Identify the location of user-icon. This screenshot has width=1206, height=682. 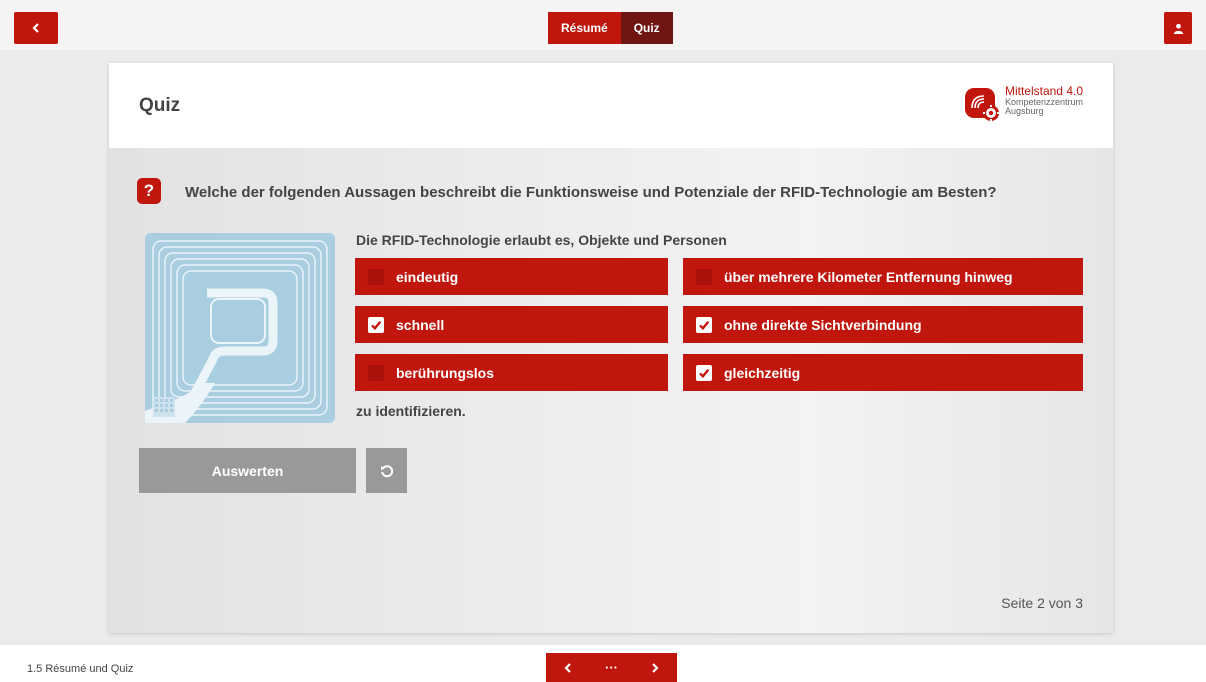
(1178, 28).